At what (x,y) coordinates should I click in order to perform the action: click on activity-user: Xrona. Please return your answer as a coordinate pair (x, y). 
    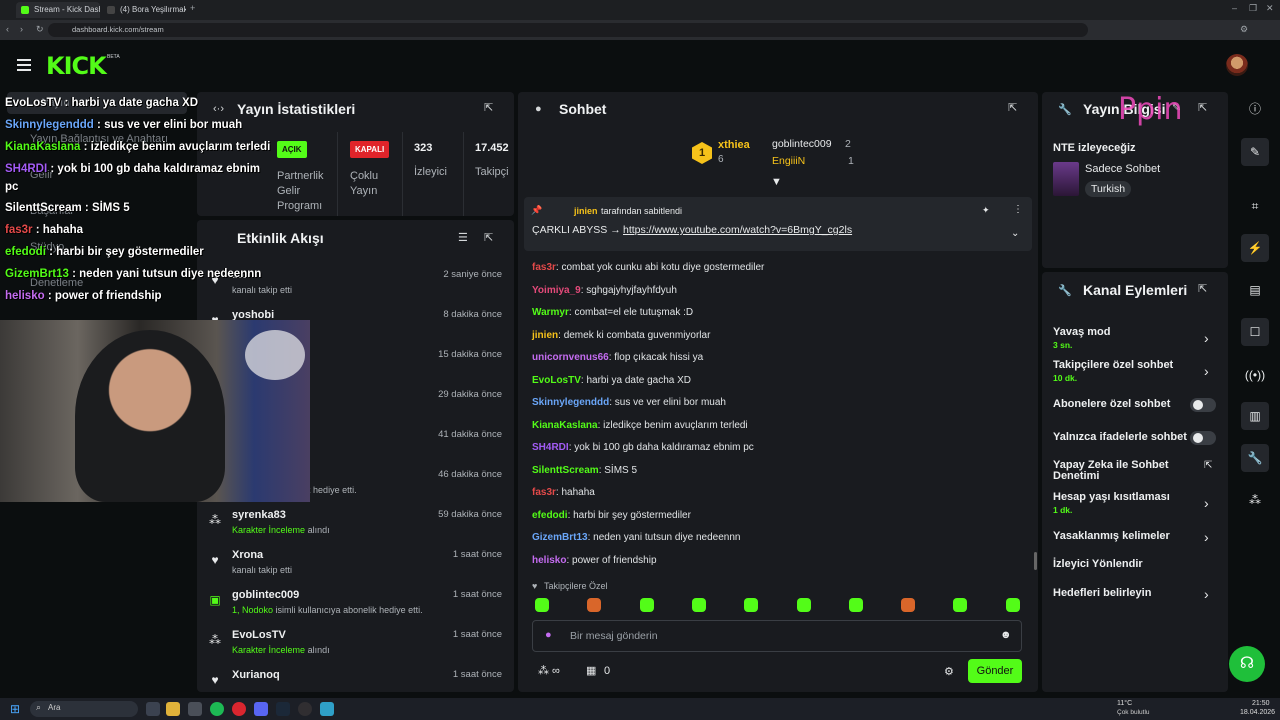
    Looking at the image, I should click on (247, 555).